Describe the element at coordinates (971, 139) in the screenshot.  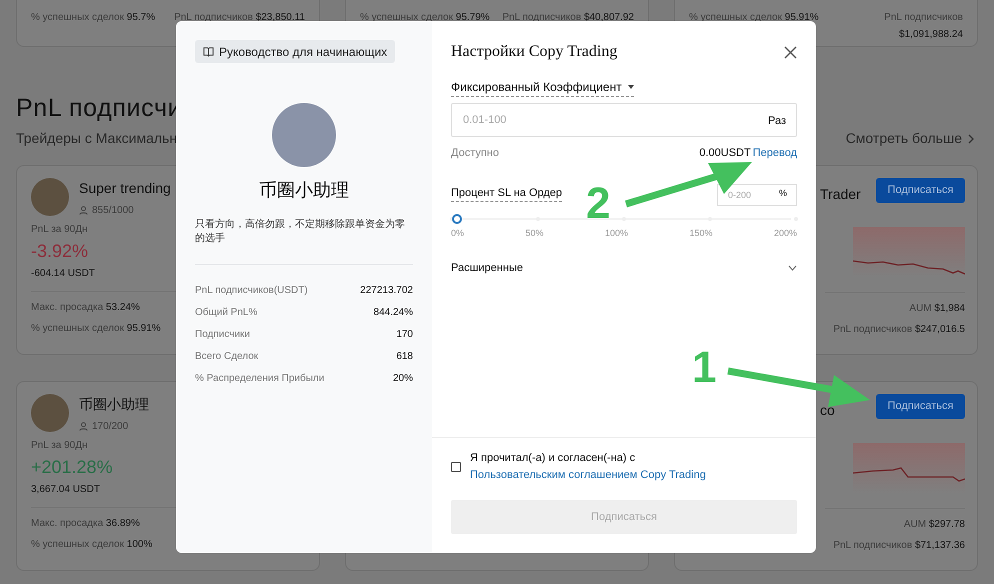
I see `chevron-right-icon` at that location.